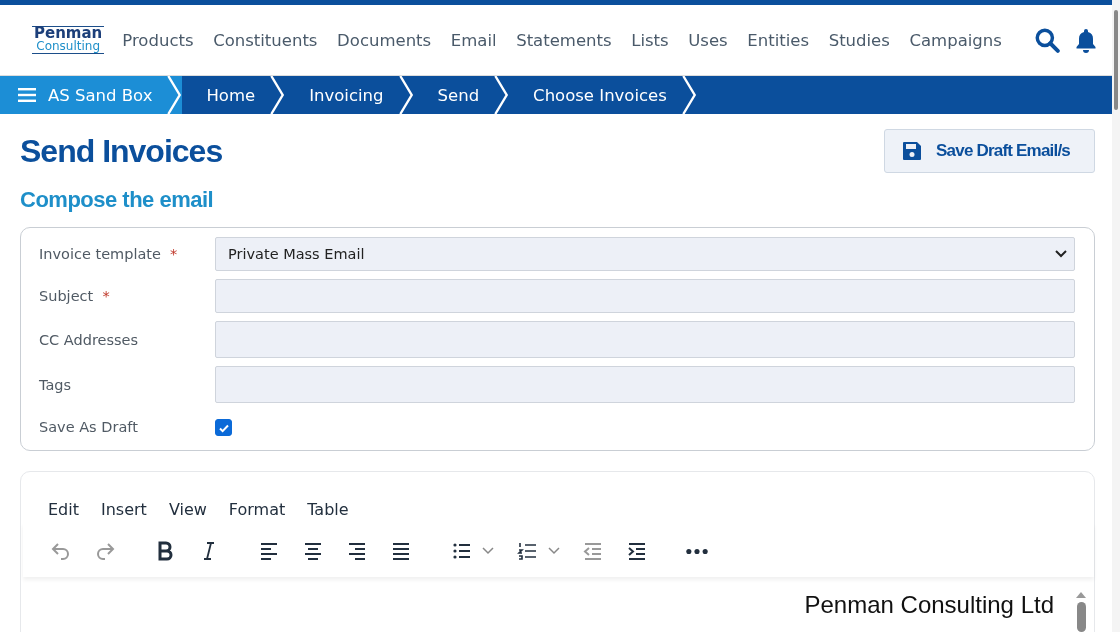 The width and height of the screenshot is (1120, 632). I want to click on page-title: Send Invoices, so click(121, 151).